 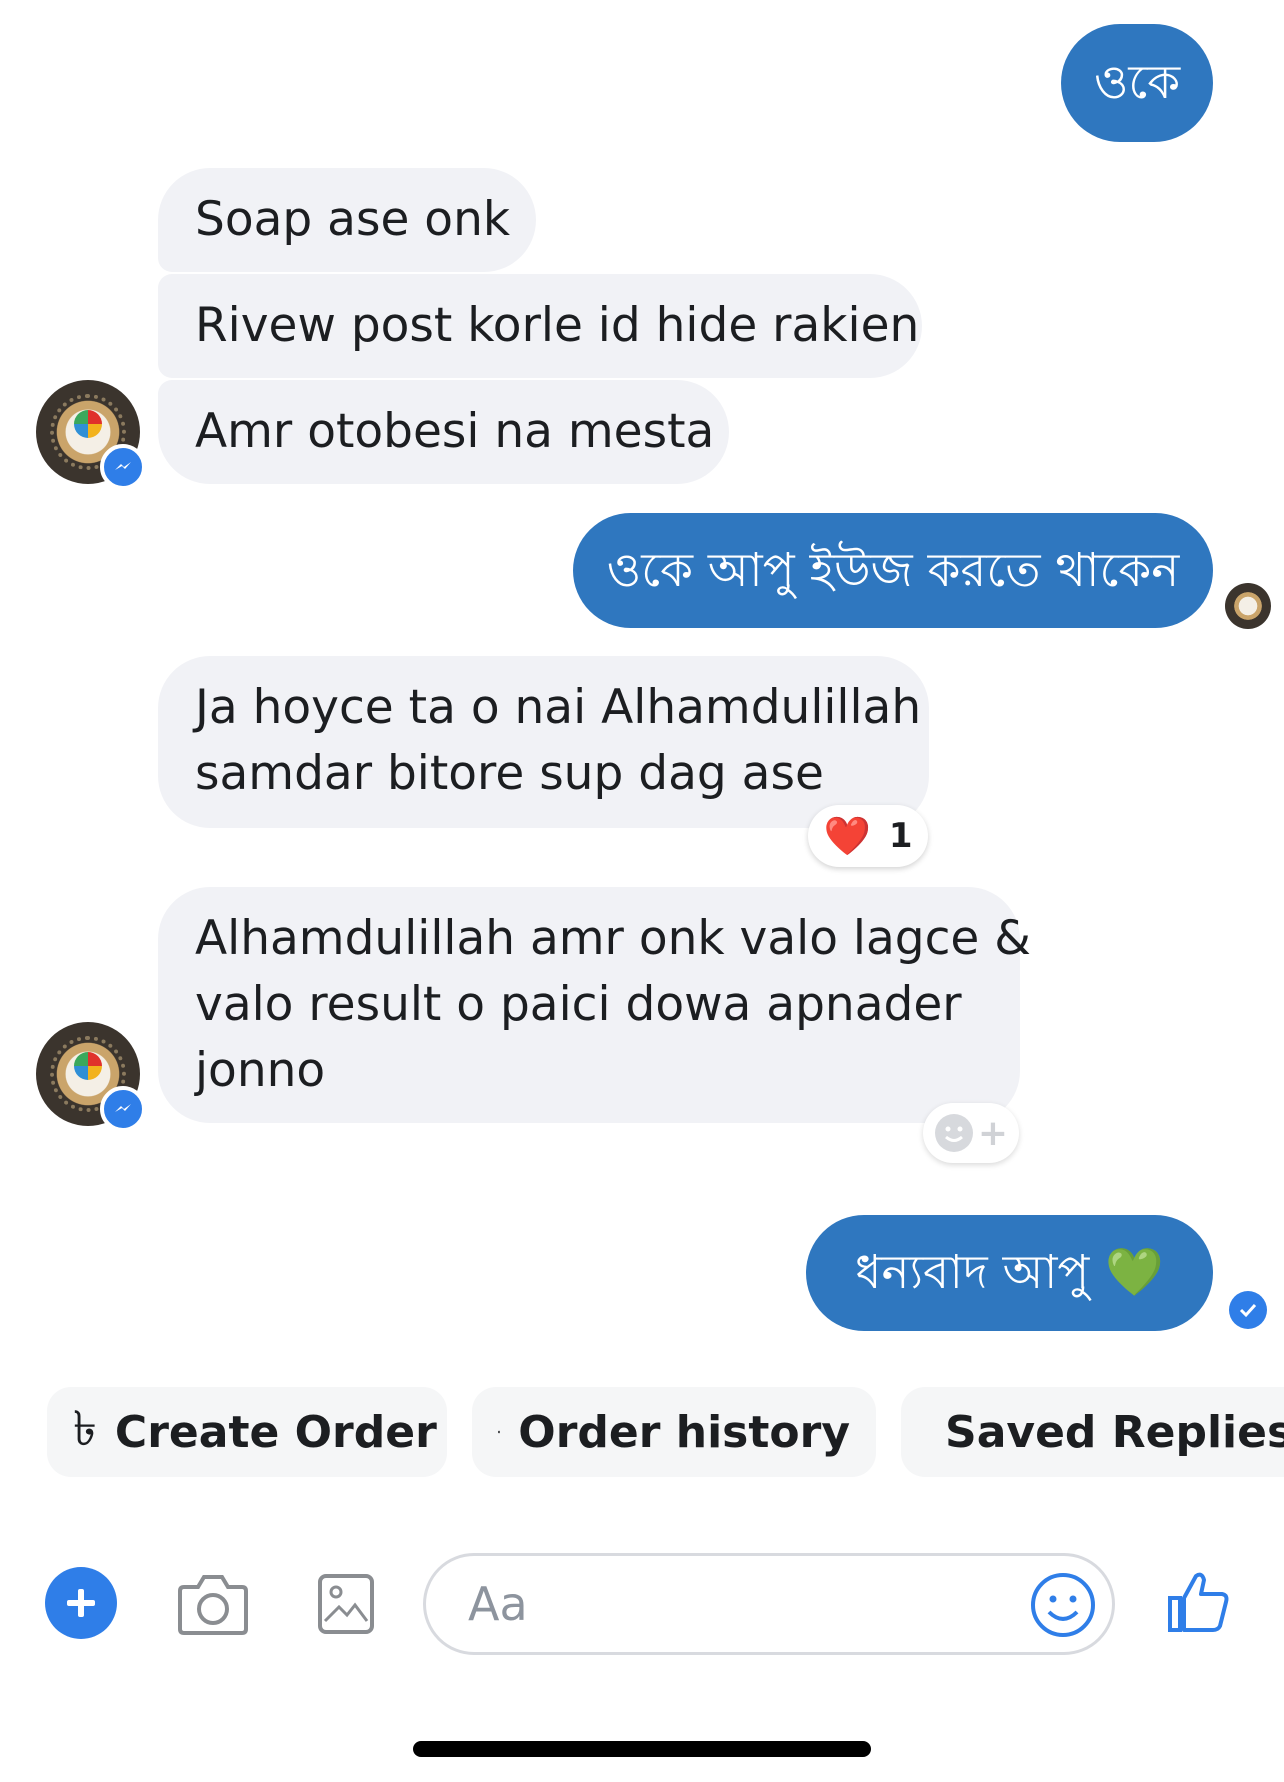 I want to click on message-text: Amr otobesi na mesta, so click(x=455, y=431).